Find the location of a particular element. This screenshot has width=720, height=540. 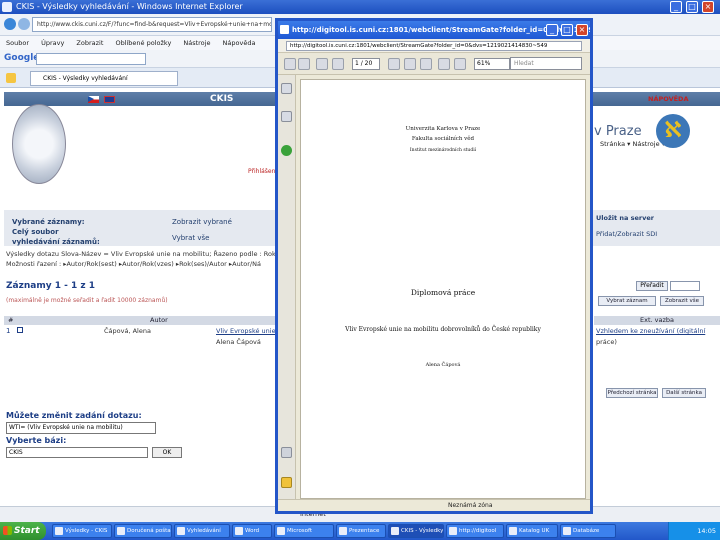

start-button: Start is located at coordinates (23, 531).